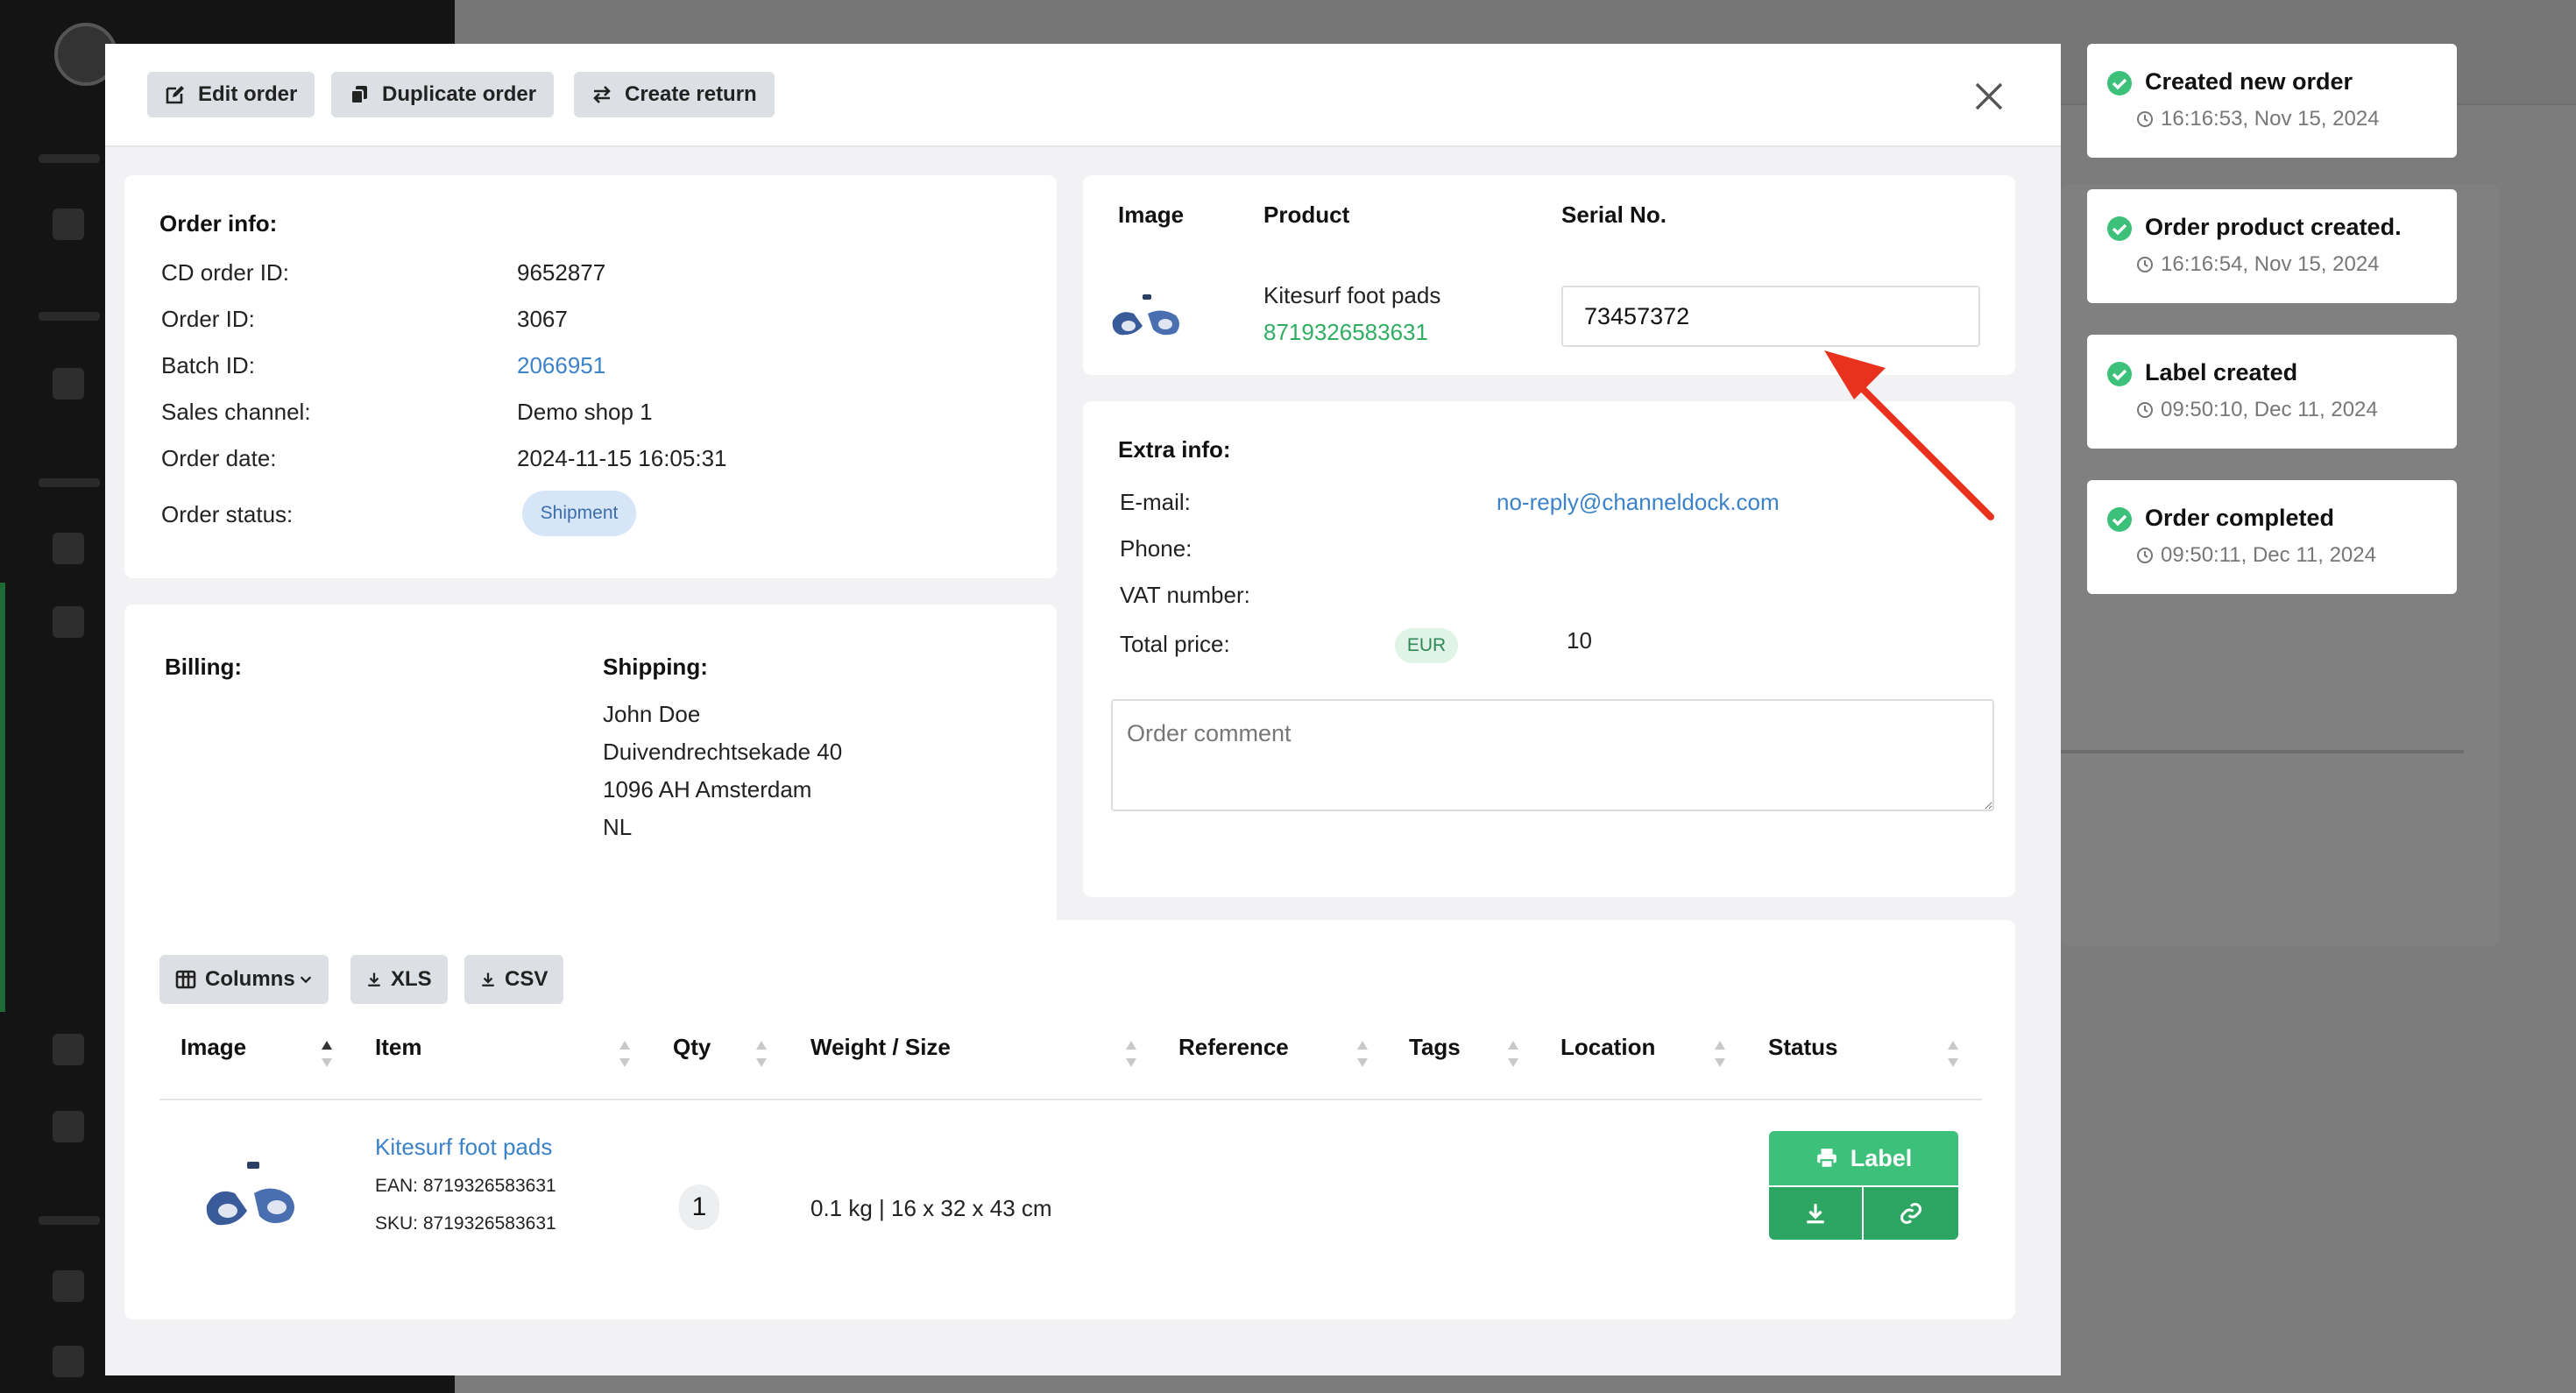 Image resolution: width=2576 pixels, height=1393 pixels. What do you see at coordinates (1083, 96) in the screenshot?
I see `modal-header: Edit order Duplicate order Create return` at bounding box center [1083, 96].